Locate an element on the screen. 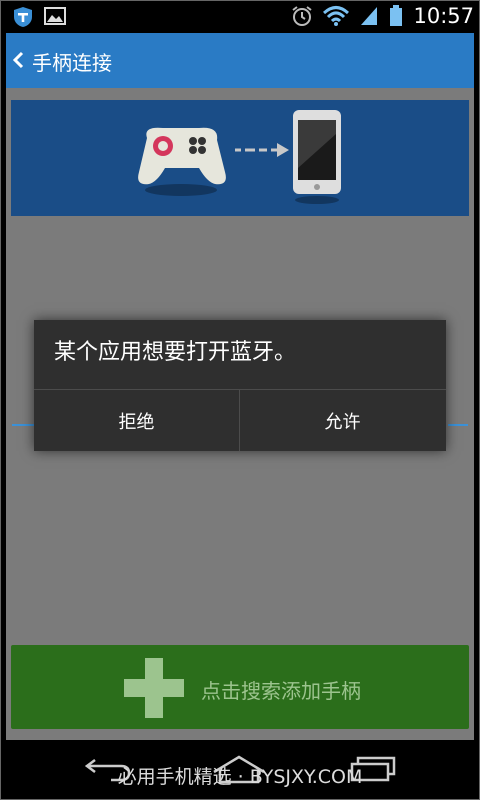  status-bar: 10:57 is located at coordinates (240, 16).